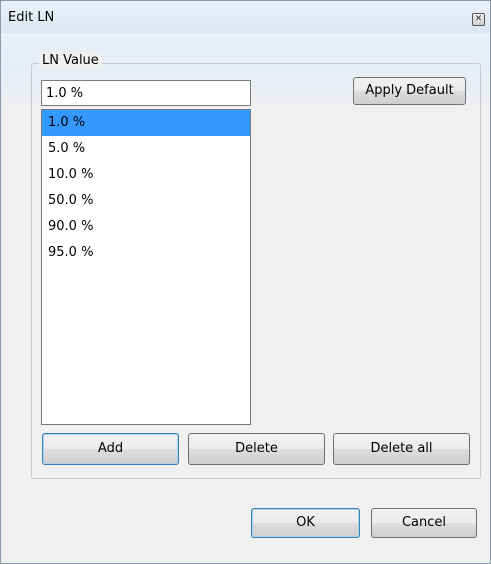  What do you see at coordinates (31, 17) in the screenshot?
I see `window-title: Edit LN` at bounding box center [31, 17].